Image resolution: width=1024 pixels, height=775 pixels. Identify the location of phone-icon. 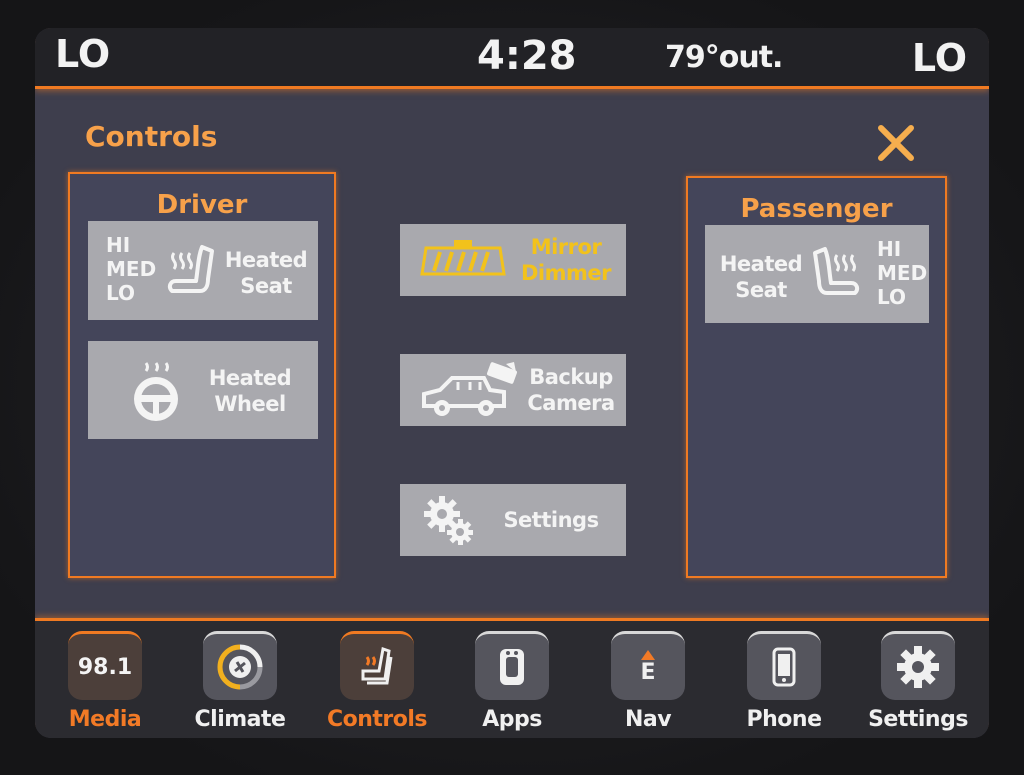
(784, 667).